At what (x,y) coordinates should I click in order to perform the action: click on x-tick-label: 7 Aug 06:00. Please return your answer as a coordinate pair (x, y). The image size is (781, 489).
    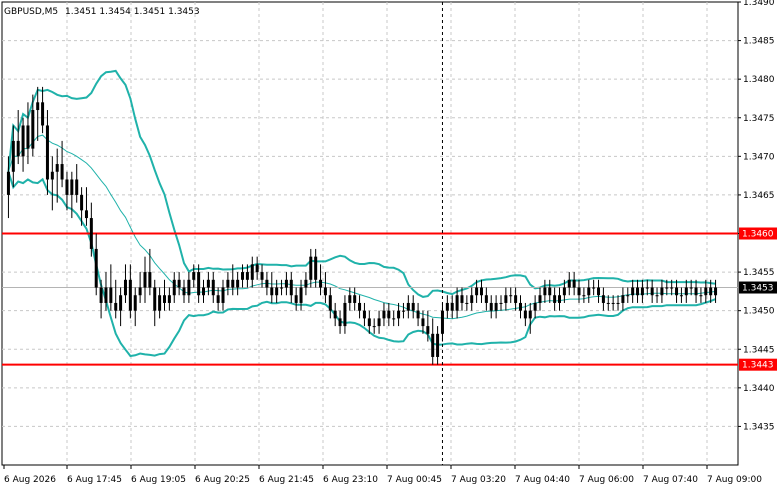
    Looking at the image, I should click on (606, 480).